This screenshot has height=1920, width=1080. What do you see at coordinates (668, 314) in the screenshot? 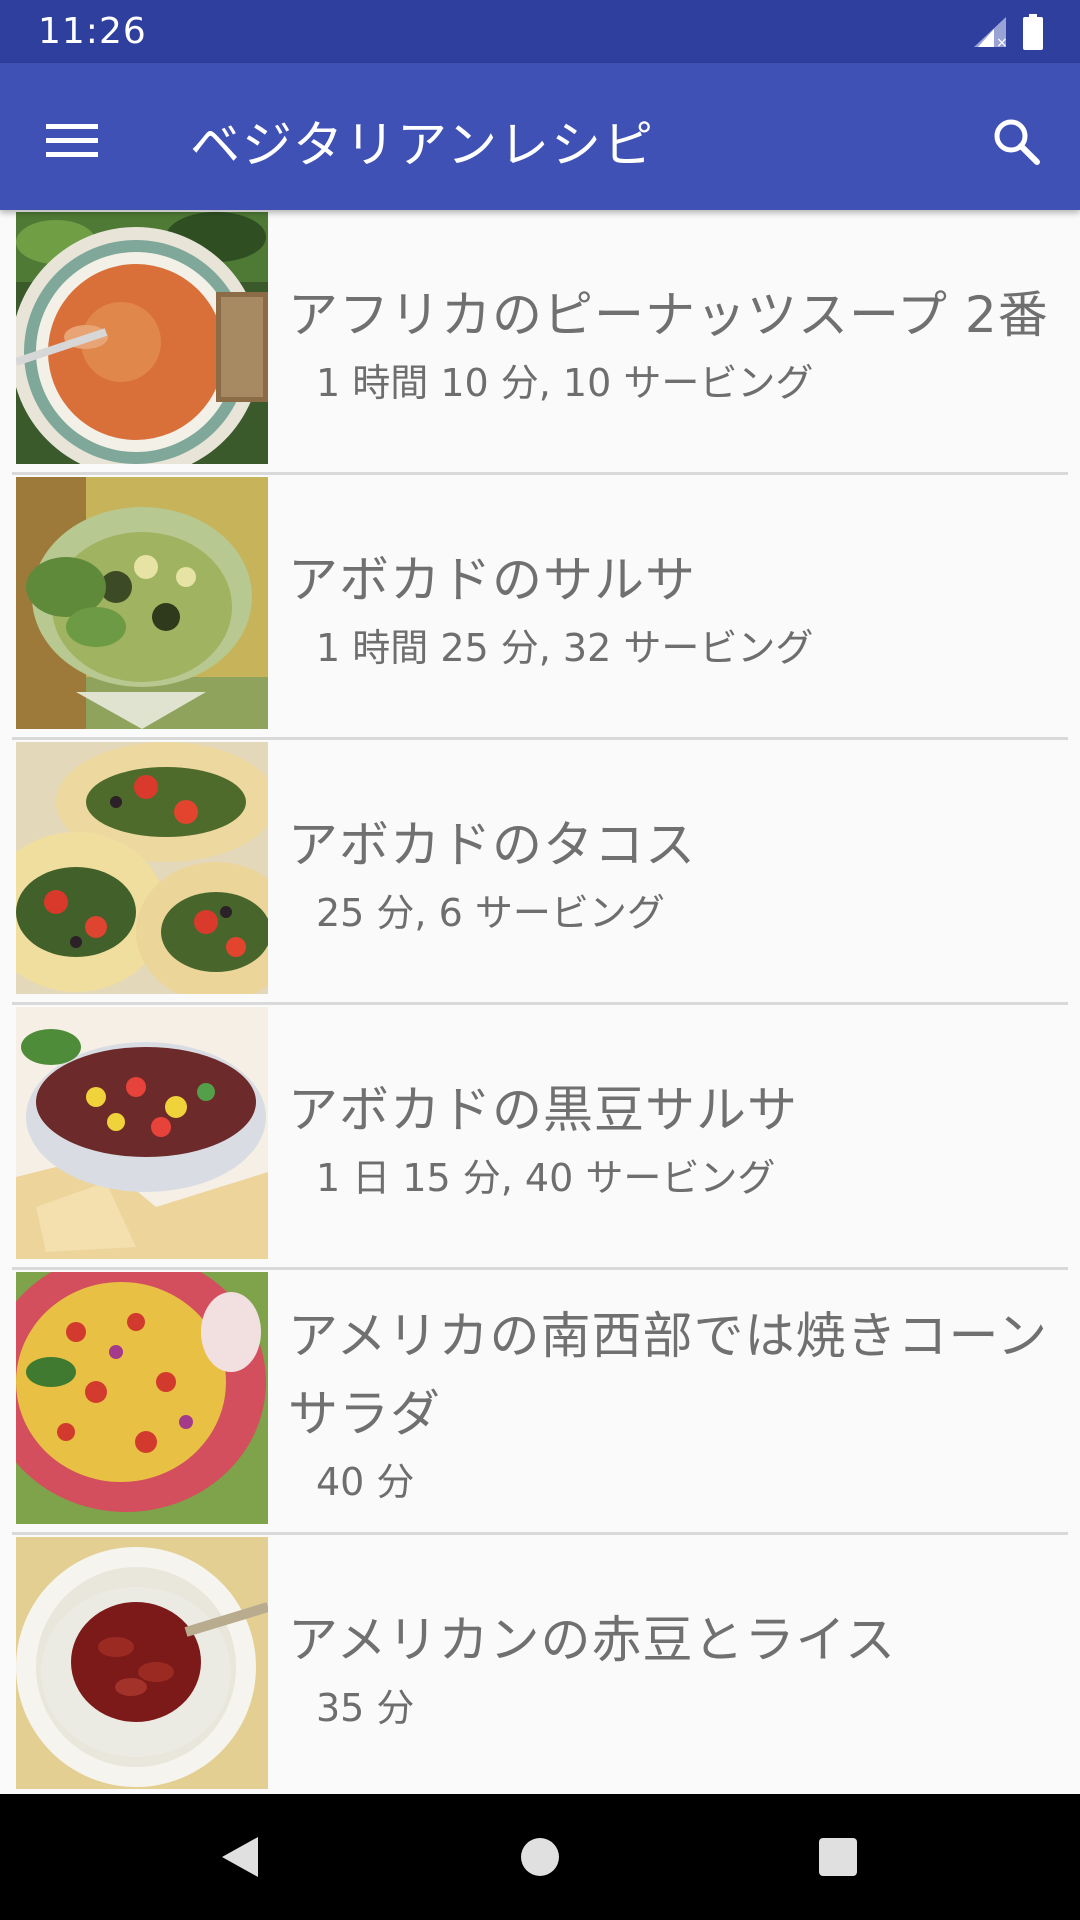
I see `recipe-title: アフリカのピーナッツスープ 2番` at bounding box center [668, 314].